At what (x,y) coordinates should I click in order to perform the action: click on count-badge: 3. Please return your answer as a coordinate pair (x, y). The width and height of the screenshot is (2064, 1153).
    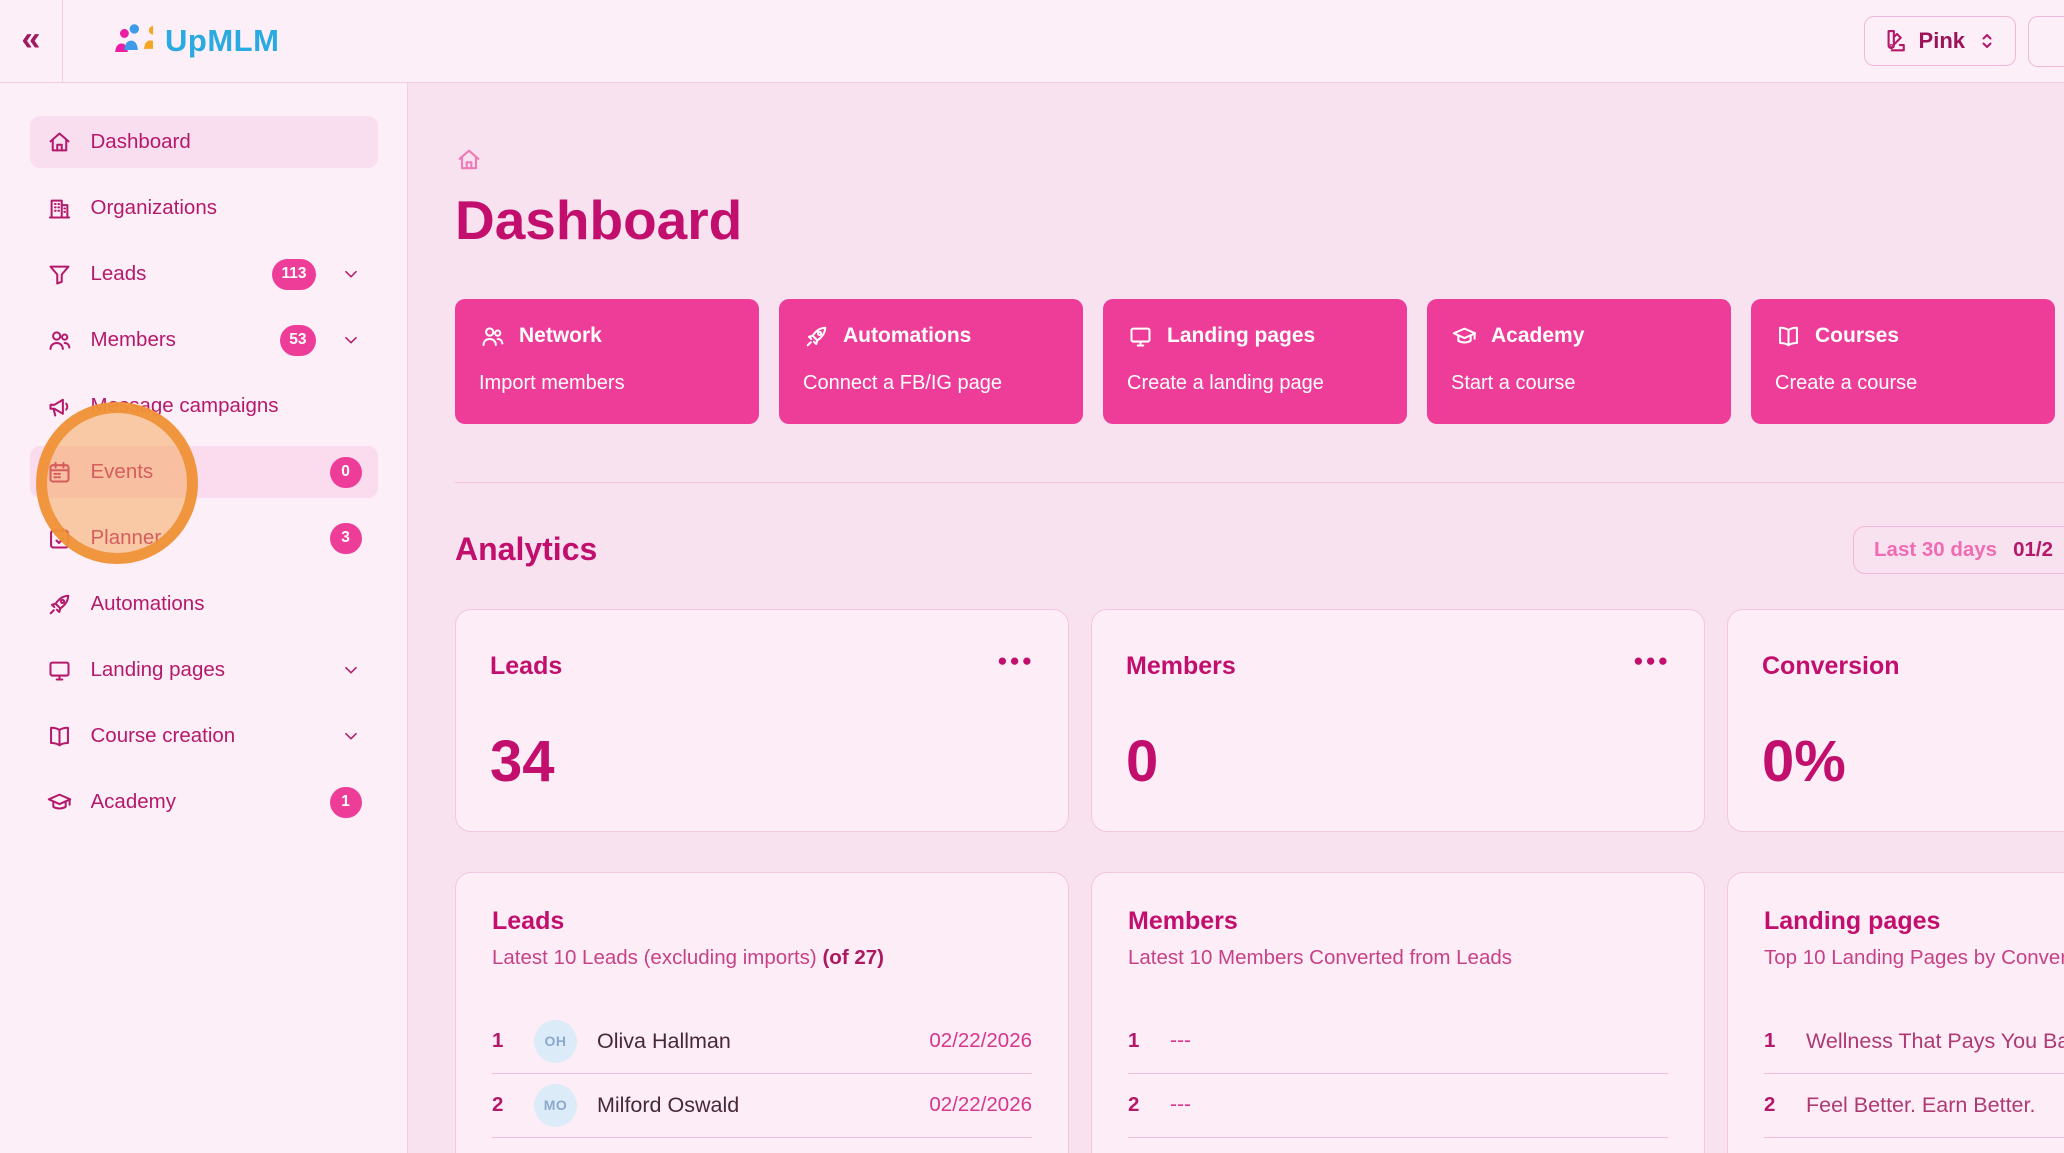
    Looking at the image, I should click on (345, 538).